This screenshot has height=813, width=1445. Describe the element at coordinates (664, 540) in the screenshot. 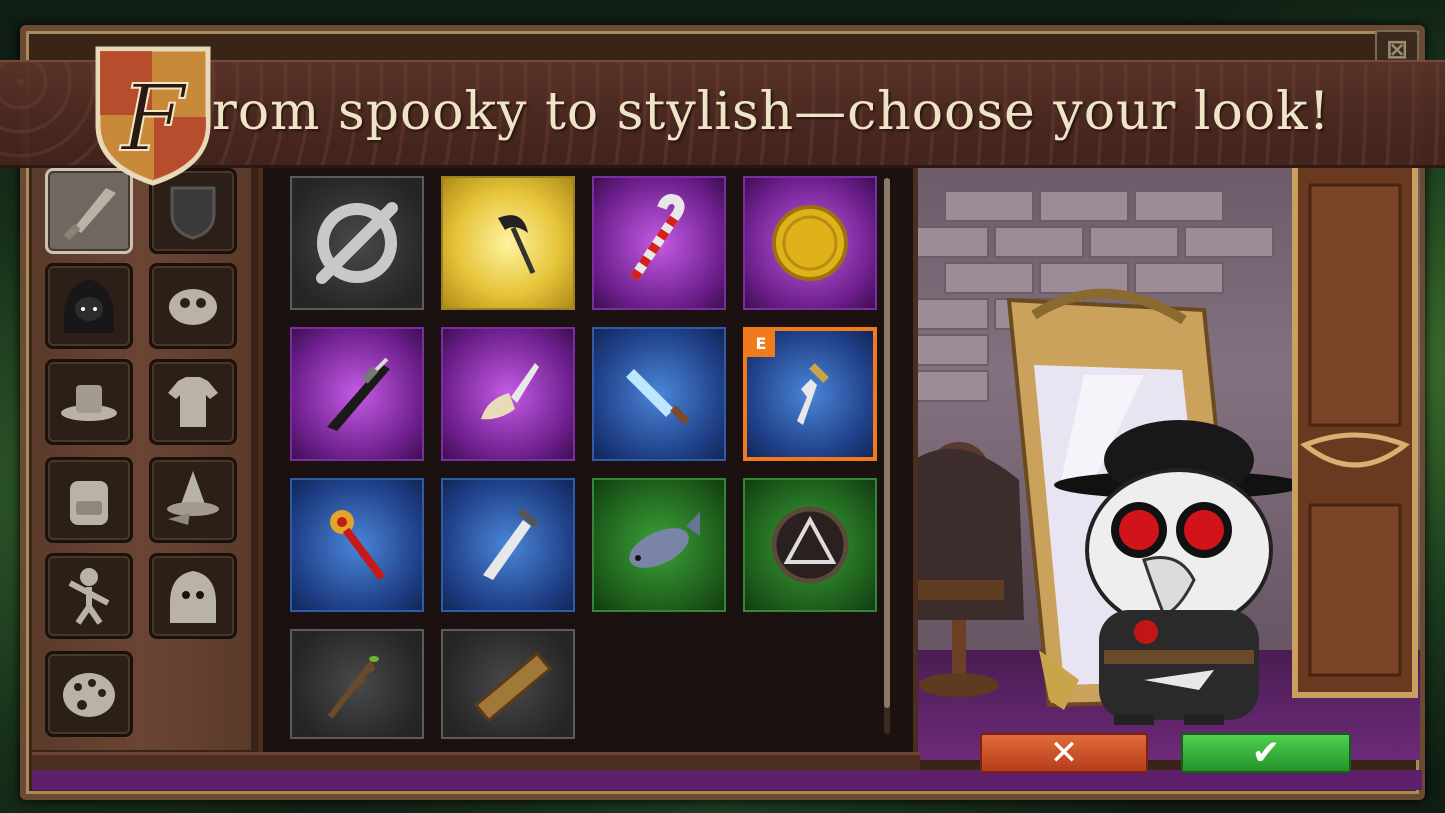

I see `fish-icon` at that location.